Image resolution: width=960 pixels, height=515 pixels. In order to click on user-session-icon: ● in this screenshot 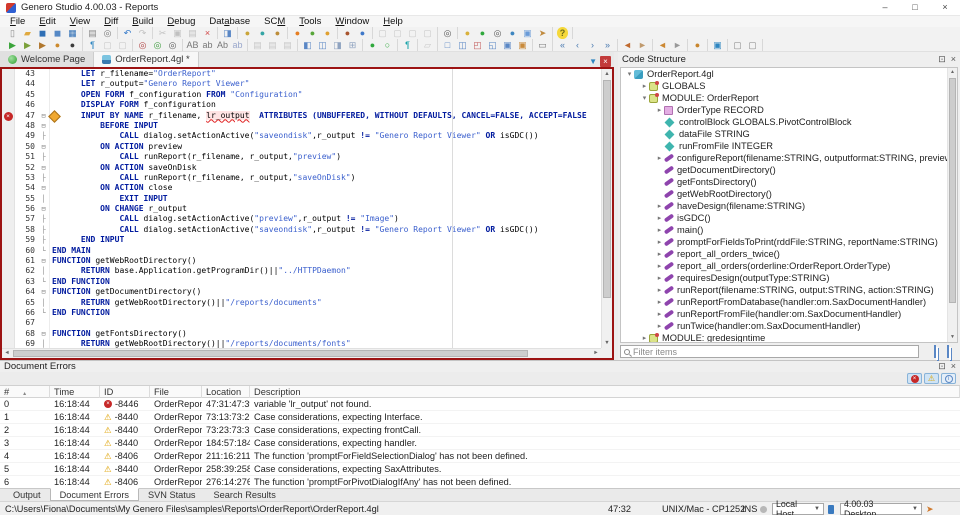, I will do `click(513, 33)`.